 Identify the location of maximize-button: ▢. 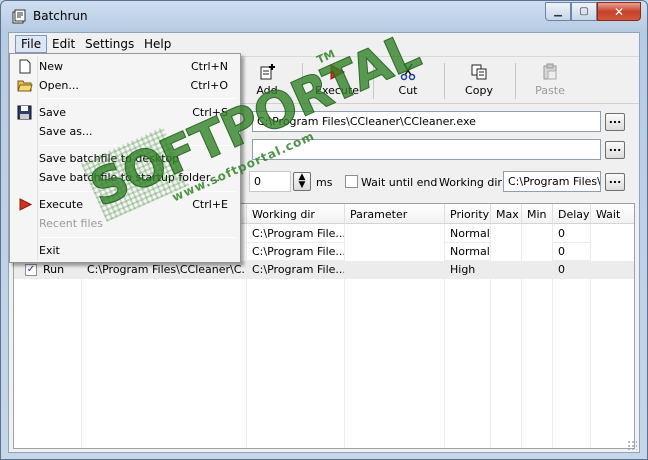
(584, 11).